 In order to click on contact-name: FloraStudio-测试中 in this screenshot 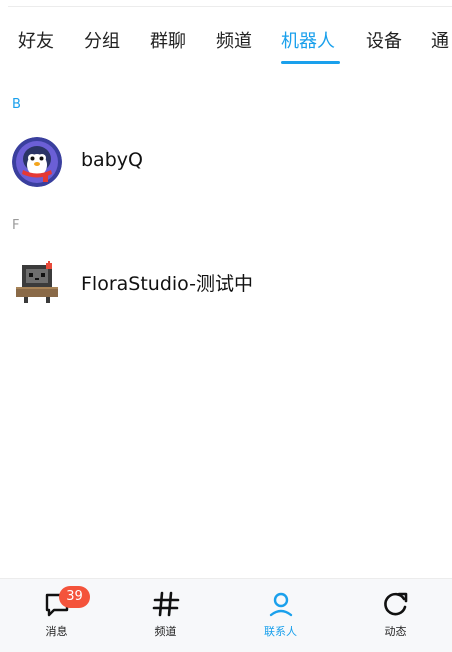, I will do `click(167, 284)`.